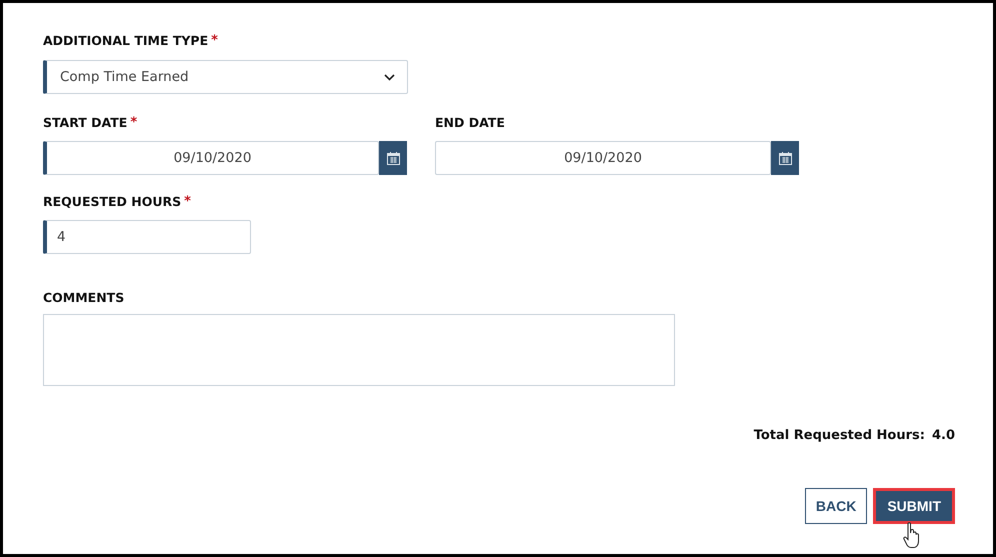  Describe the element at coordinates (125, 40) in the screenshot. I see `field-label: ADDITIONAL TIME TYPE` at that location.